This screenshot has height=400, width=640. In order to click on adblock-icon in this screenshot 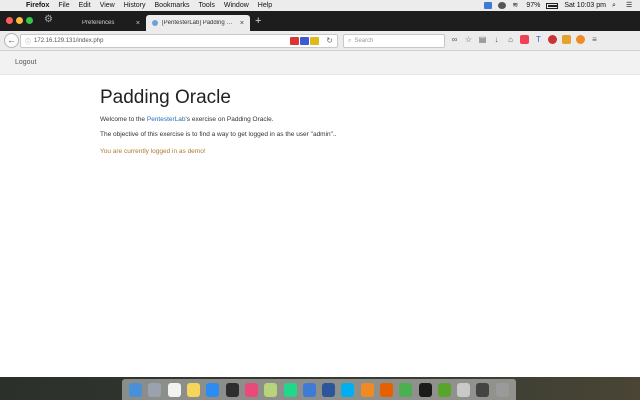, I will do `click(552, 39)`.